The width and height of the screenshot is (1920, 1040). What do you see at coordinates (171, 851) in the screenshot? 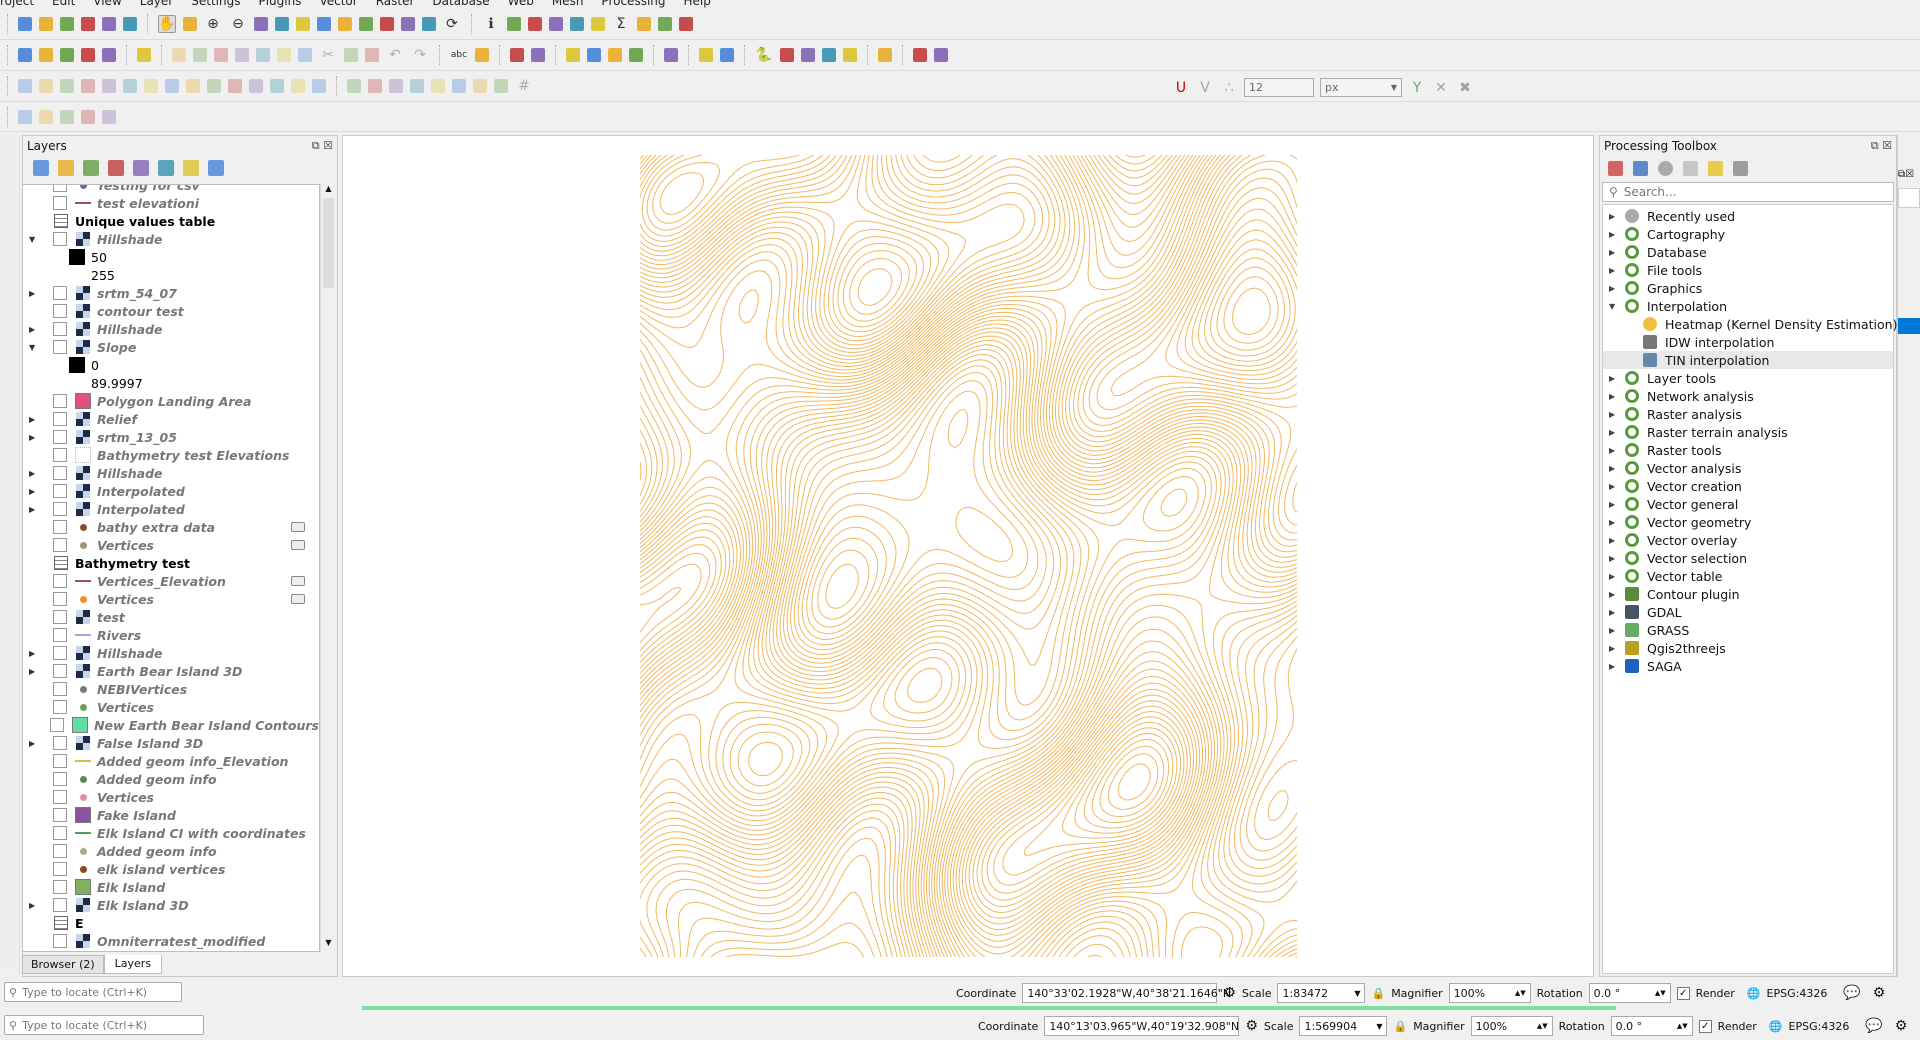
I see `layer-item: Added geom info` at bounding box center [171, 851].